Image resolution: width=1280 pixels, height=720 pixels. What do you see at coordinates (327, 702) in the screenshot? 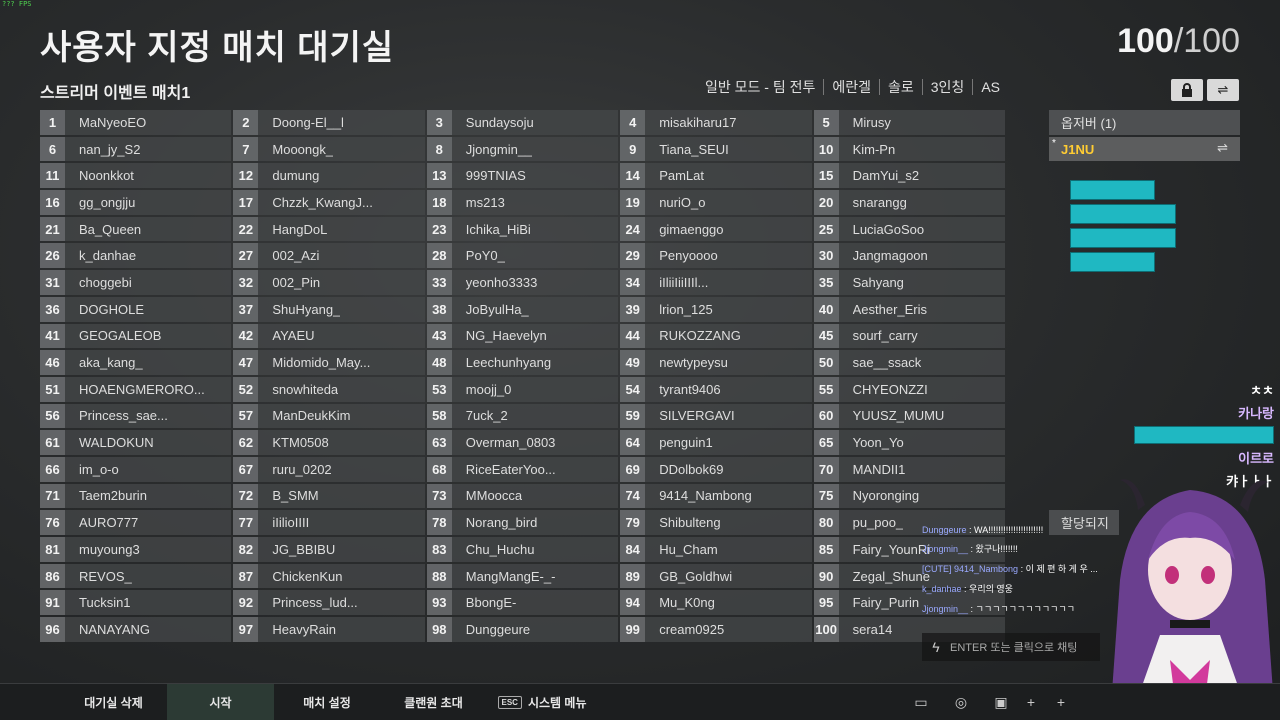
I see `match-settings-button: 매치 설정` at bounding box center [327, 702].